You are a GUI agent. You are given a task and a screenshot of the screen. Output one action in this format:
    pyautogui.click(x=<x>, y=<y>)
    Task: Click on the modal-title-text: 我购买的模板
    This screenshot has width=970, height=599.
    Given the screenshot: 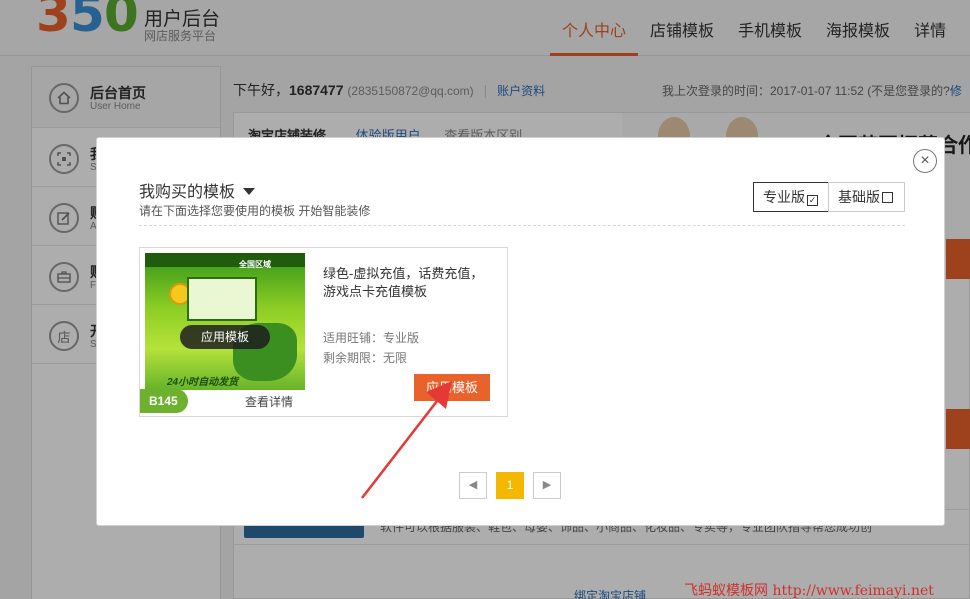 What is the action you would take?
    pyautogui.click(x=187, y=192)
    